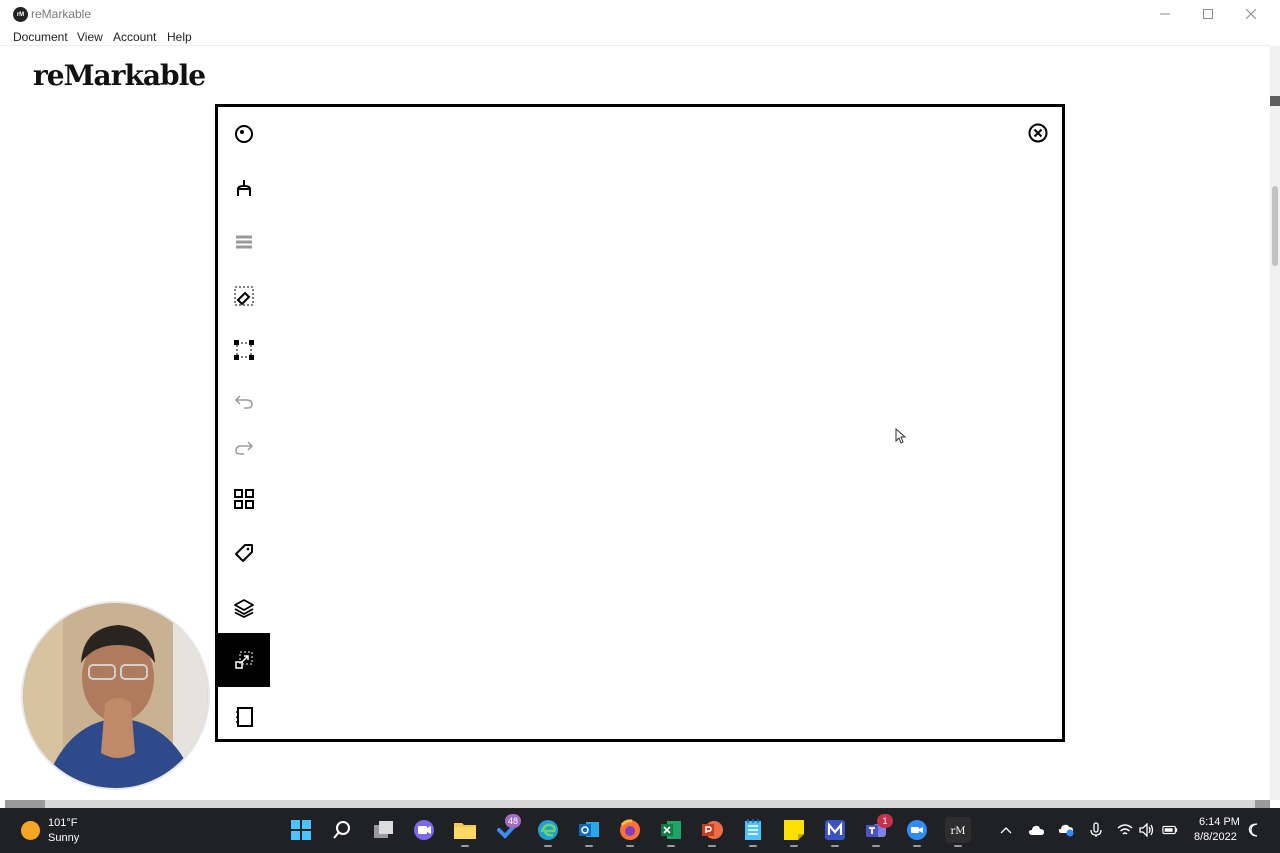 The height and width of the screenshot is (853, 1280). I want to click on wifi-icon, so click(1125, 829).